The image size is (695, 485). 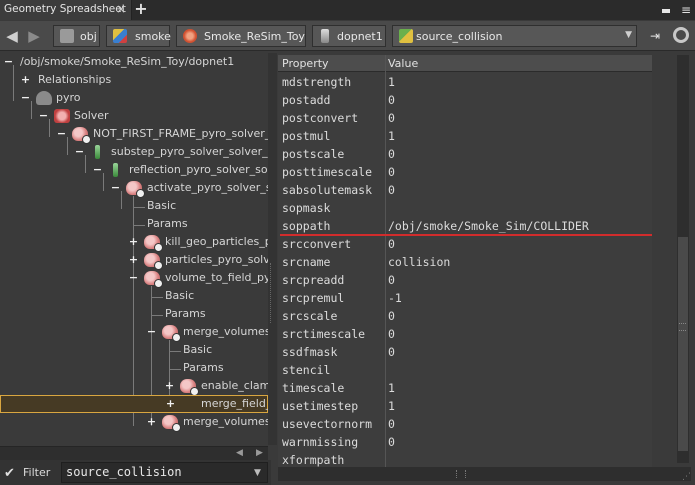 I want to click on tree-row-particles: + particles_pyro_solve, so click(x=134, y=260).